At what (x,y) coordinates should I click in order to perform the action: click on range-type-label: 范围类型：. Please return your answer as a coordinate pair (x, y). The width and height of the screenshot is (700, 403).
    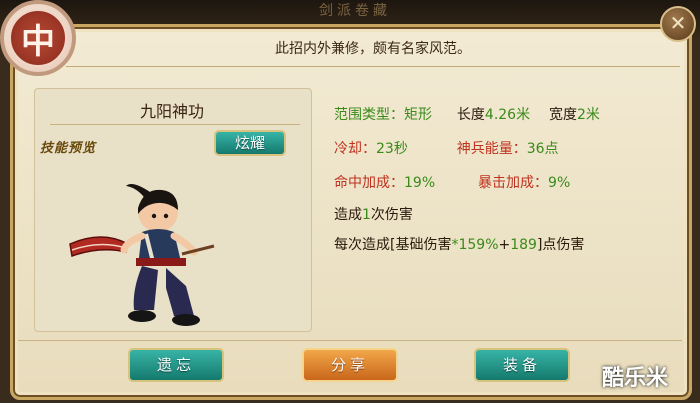
    Looking at the image, I should click on (369, 115).